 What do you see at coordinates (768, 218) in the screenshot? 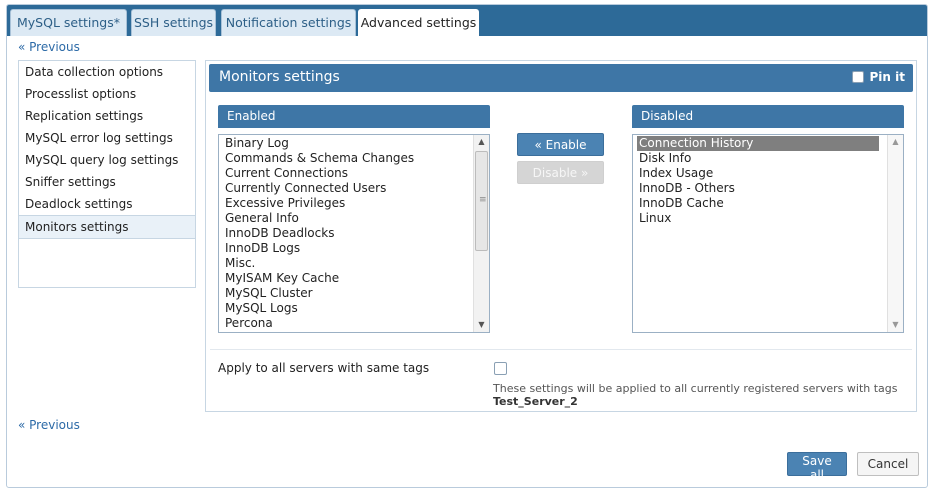
I see `list-option: Linux` at bounding box center [768, 218].